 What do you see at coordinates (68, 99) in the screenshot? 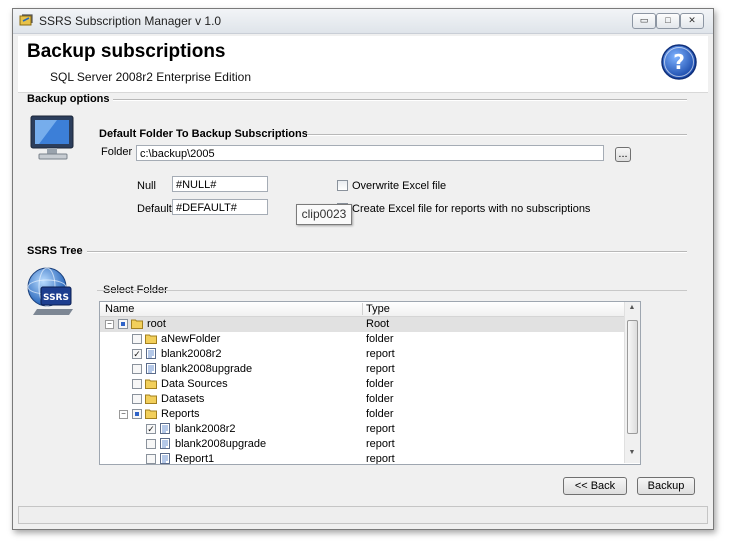
I see `backup-options-heading: Backup options` at bounding box center [68, 99].